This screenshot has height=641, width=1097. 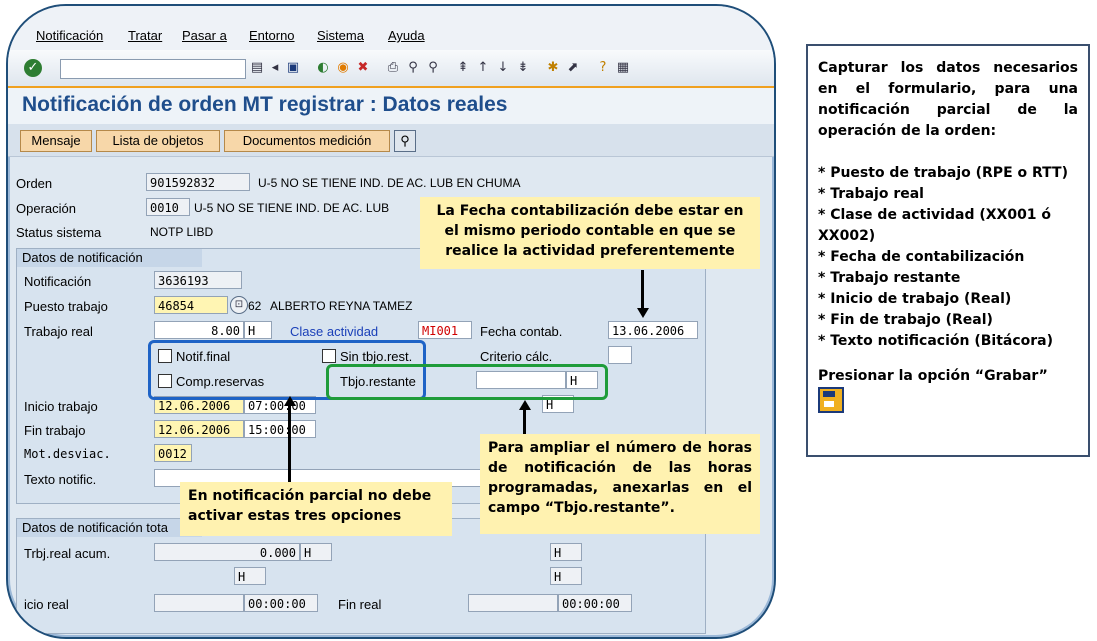 I want to click on instruction-item: * Trabajo real, so click(x=871, y=194).